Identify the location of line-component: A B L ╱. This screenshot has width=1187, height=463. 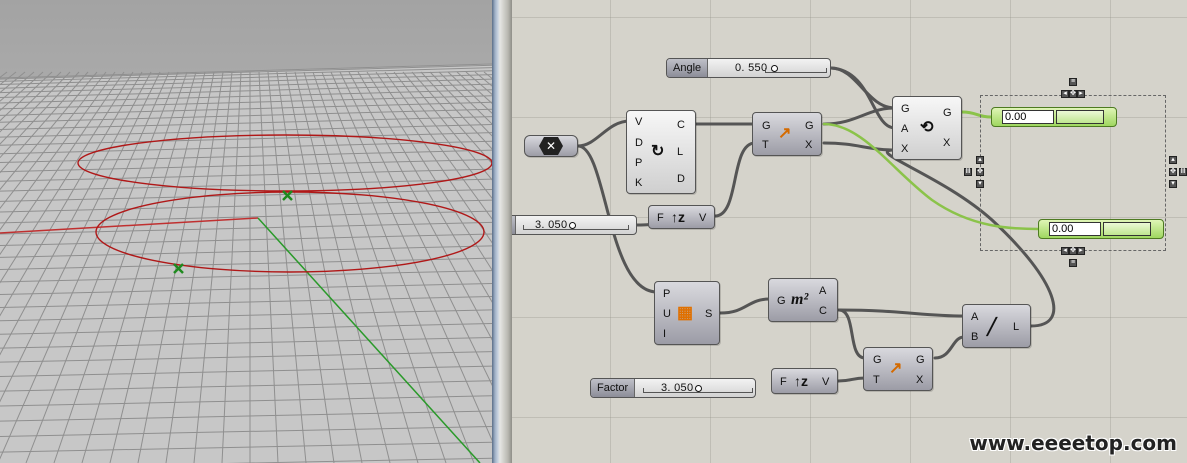
(996, 326).